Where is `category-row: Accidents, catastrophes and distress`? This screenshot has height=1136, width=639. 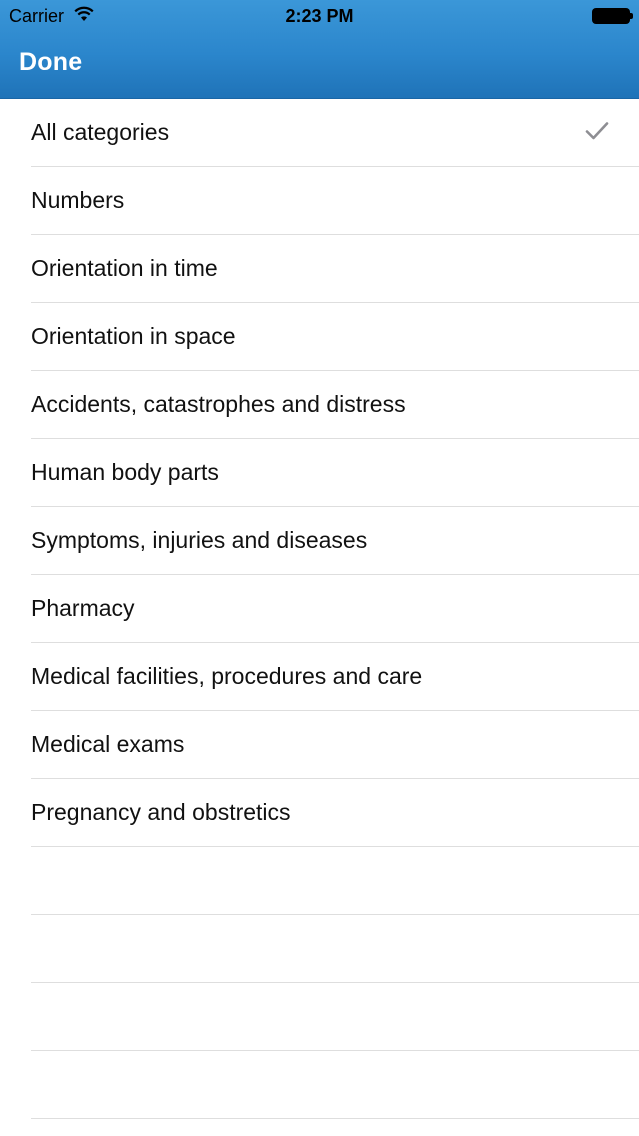
category-row: Accidents, catastrophes and distress is located at coordinates (319, 405).